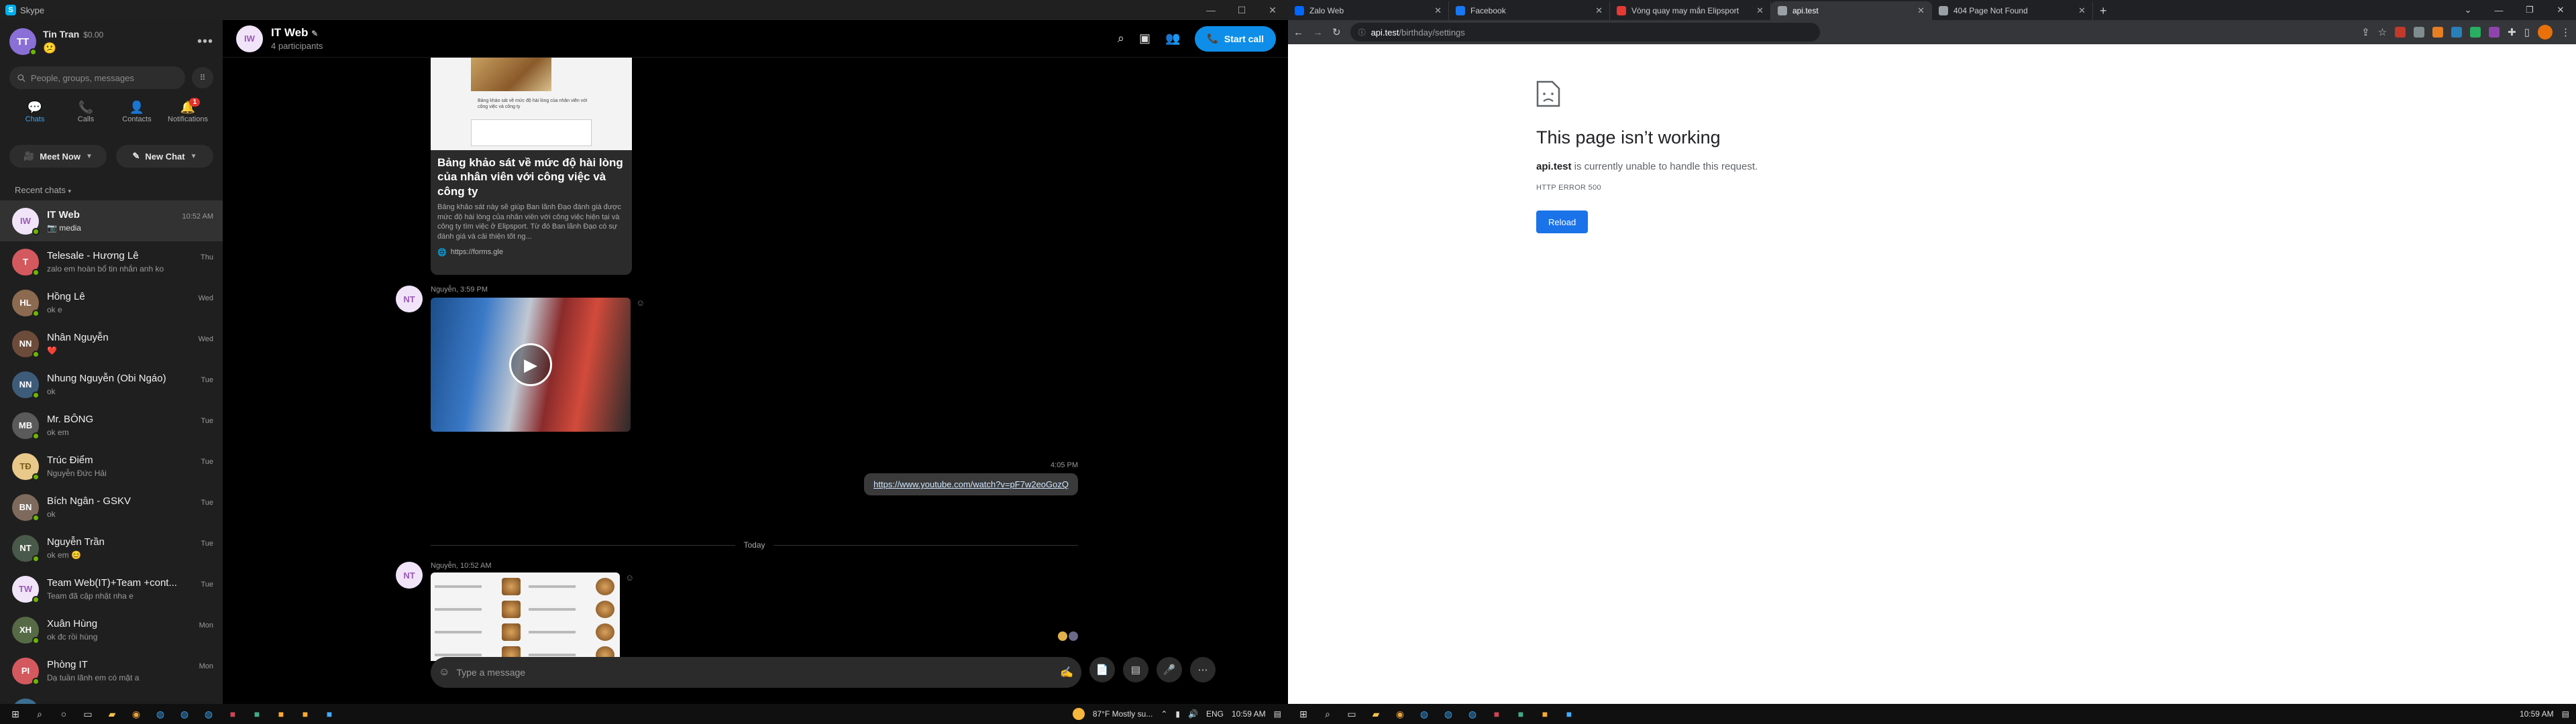 Image resolution: width=2576 pixels, height=724 pixels. What do you see at coordinates (73, 49) in the screenshot?
I see `profile-mood: 😕` at bounding box center [73, 49].